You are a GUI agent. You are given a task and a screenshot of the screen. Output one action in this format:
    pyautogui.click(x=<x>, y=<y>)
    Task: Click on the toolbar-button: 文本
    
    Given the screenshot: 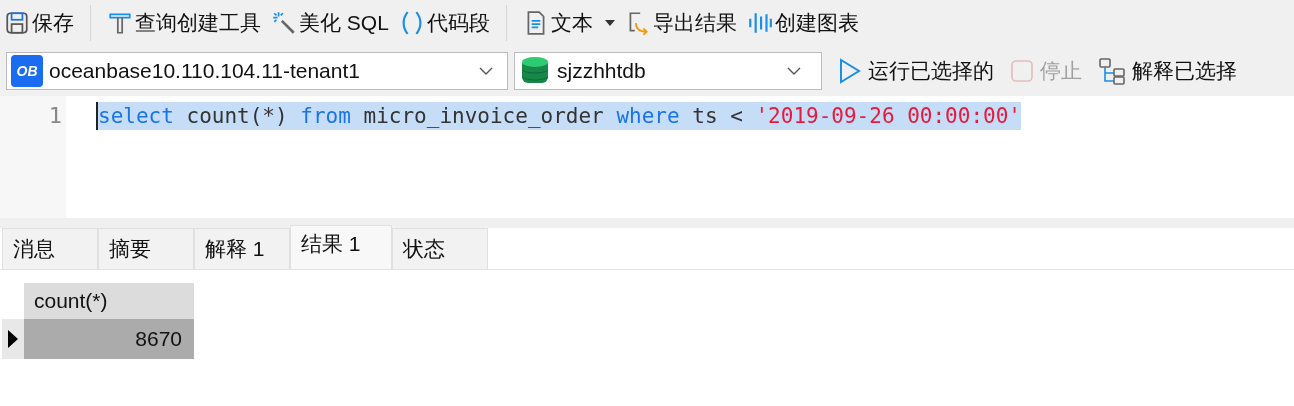 What is the action you would take?
    pyautogui.click(x=568, y=23)
    